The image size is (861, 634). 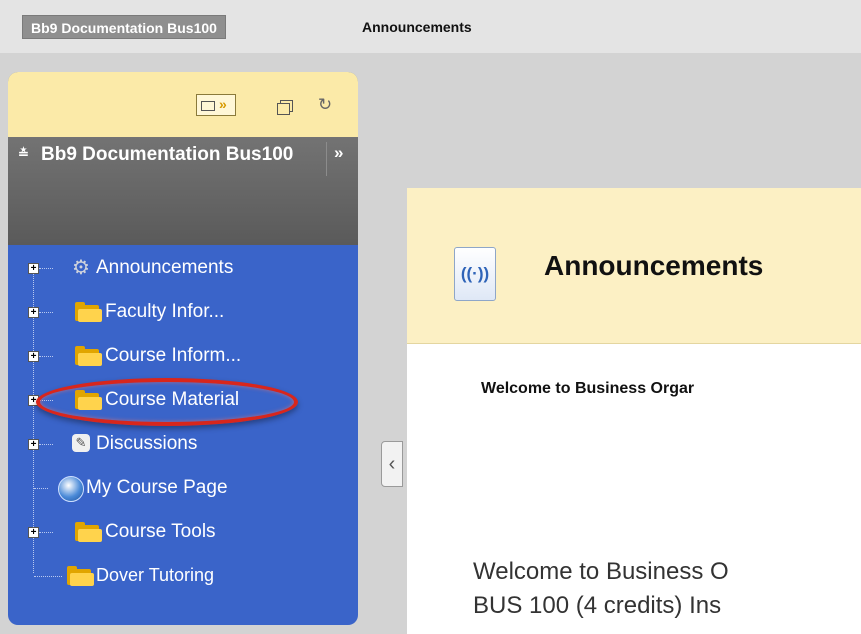 I want to click on menu-item-course-material: + Course Material, so click(x=183, y=401).